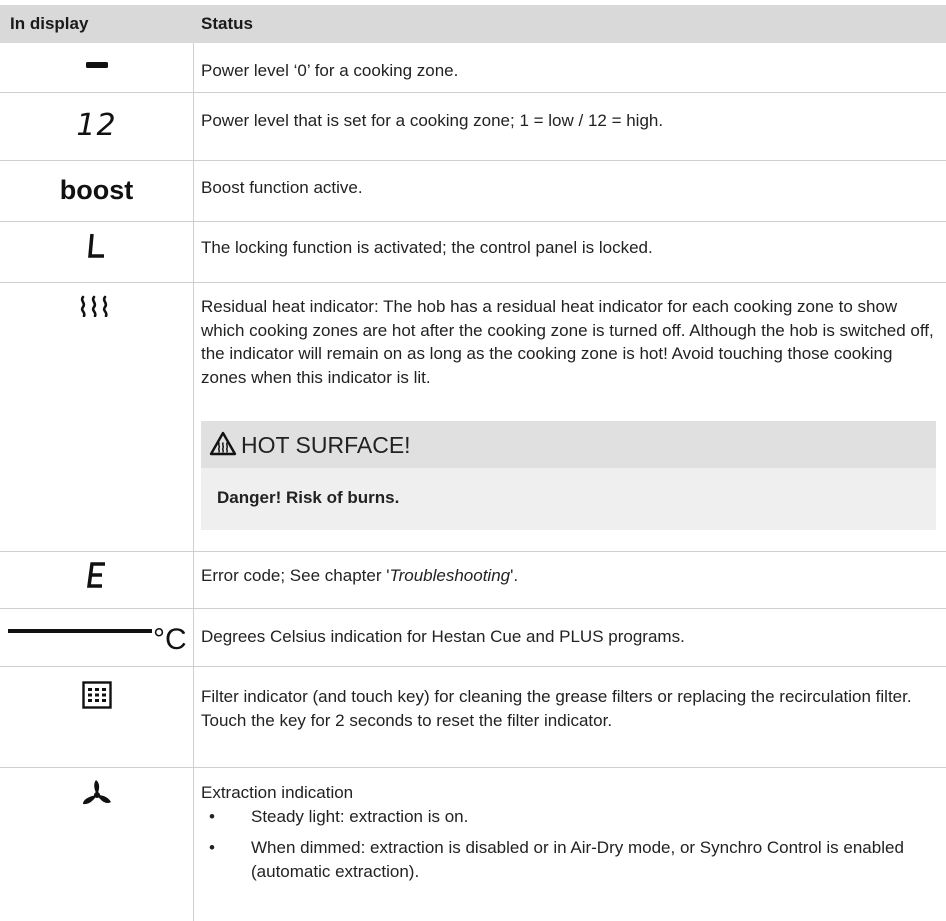 The height and width of the screenshot is (921, 946). What do you see at coordinates (96, 246) in the screenshot?
I see `lock-segment-icon` at bounding box center [96, 246].